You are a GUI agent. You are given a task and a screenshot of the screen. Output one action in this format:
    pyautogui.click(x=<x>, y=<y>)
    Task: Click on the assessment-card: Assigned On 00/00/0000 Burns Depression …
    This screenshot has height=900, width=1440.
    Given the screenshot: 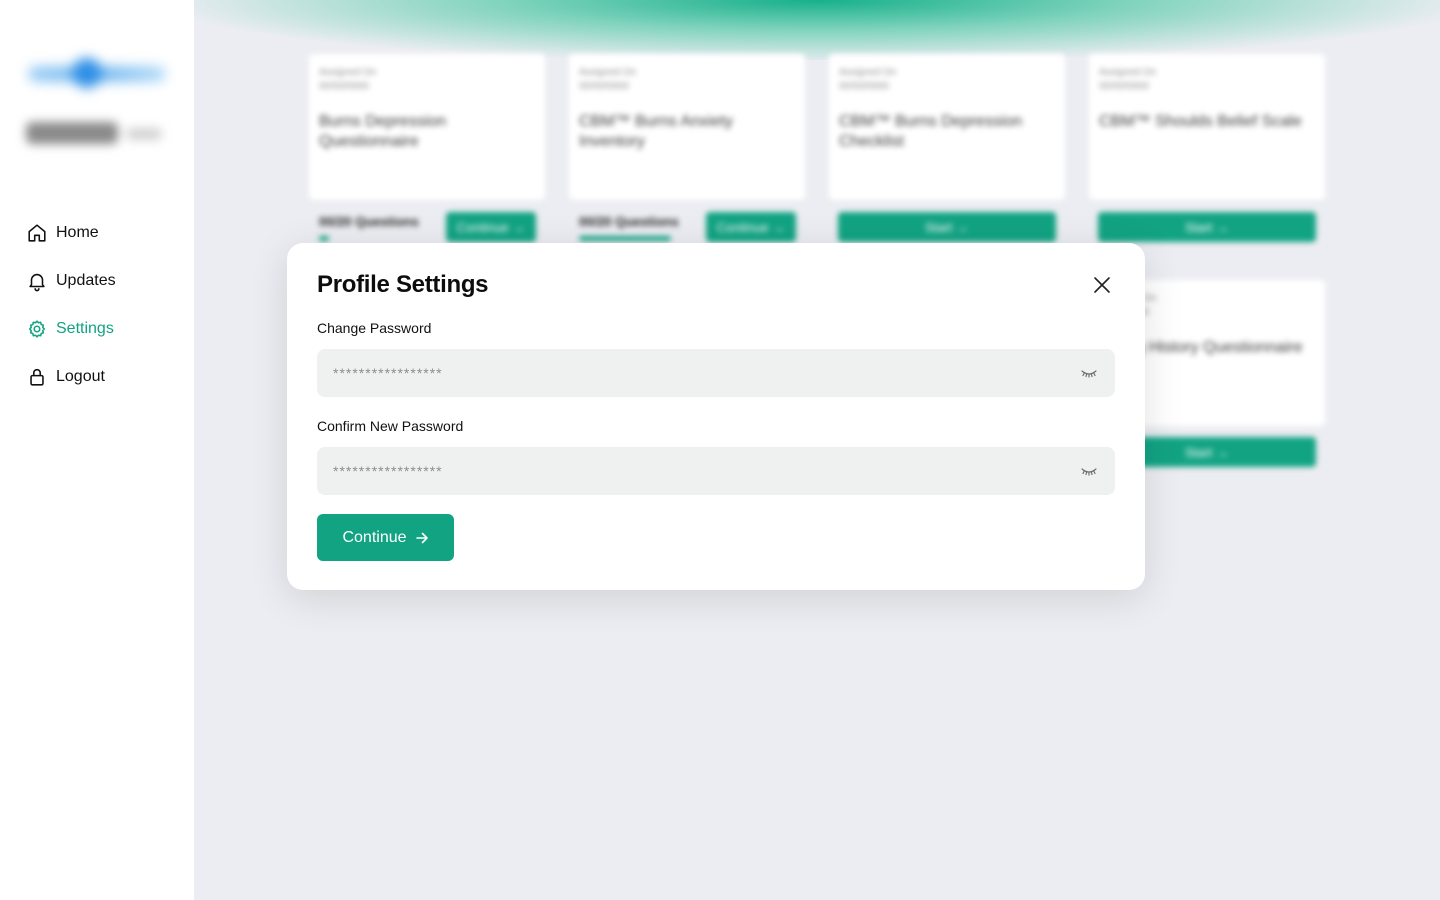 What is the action you would take?
    pyautogui.click(x=427, y=127)
    